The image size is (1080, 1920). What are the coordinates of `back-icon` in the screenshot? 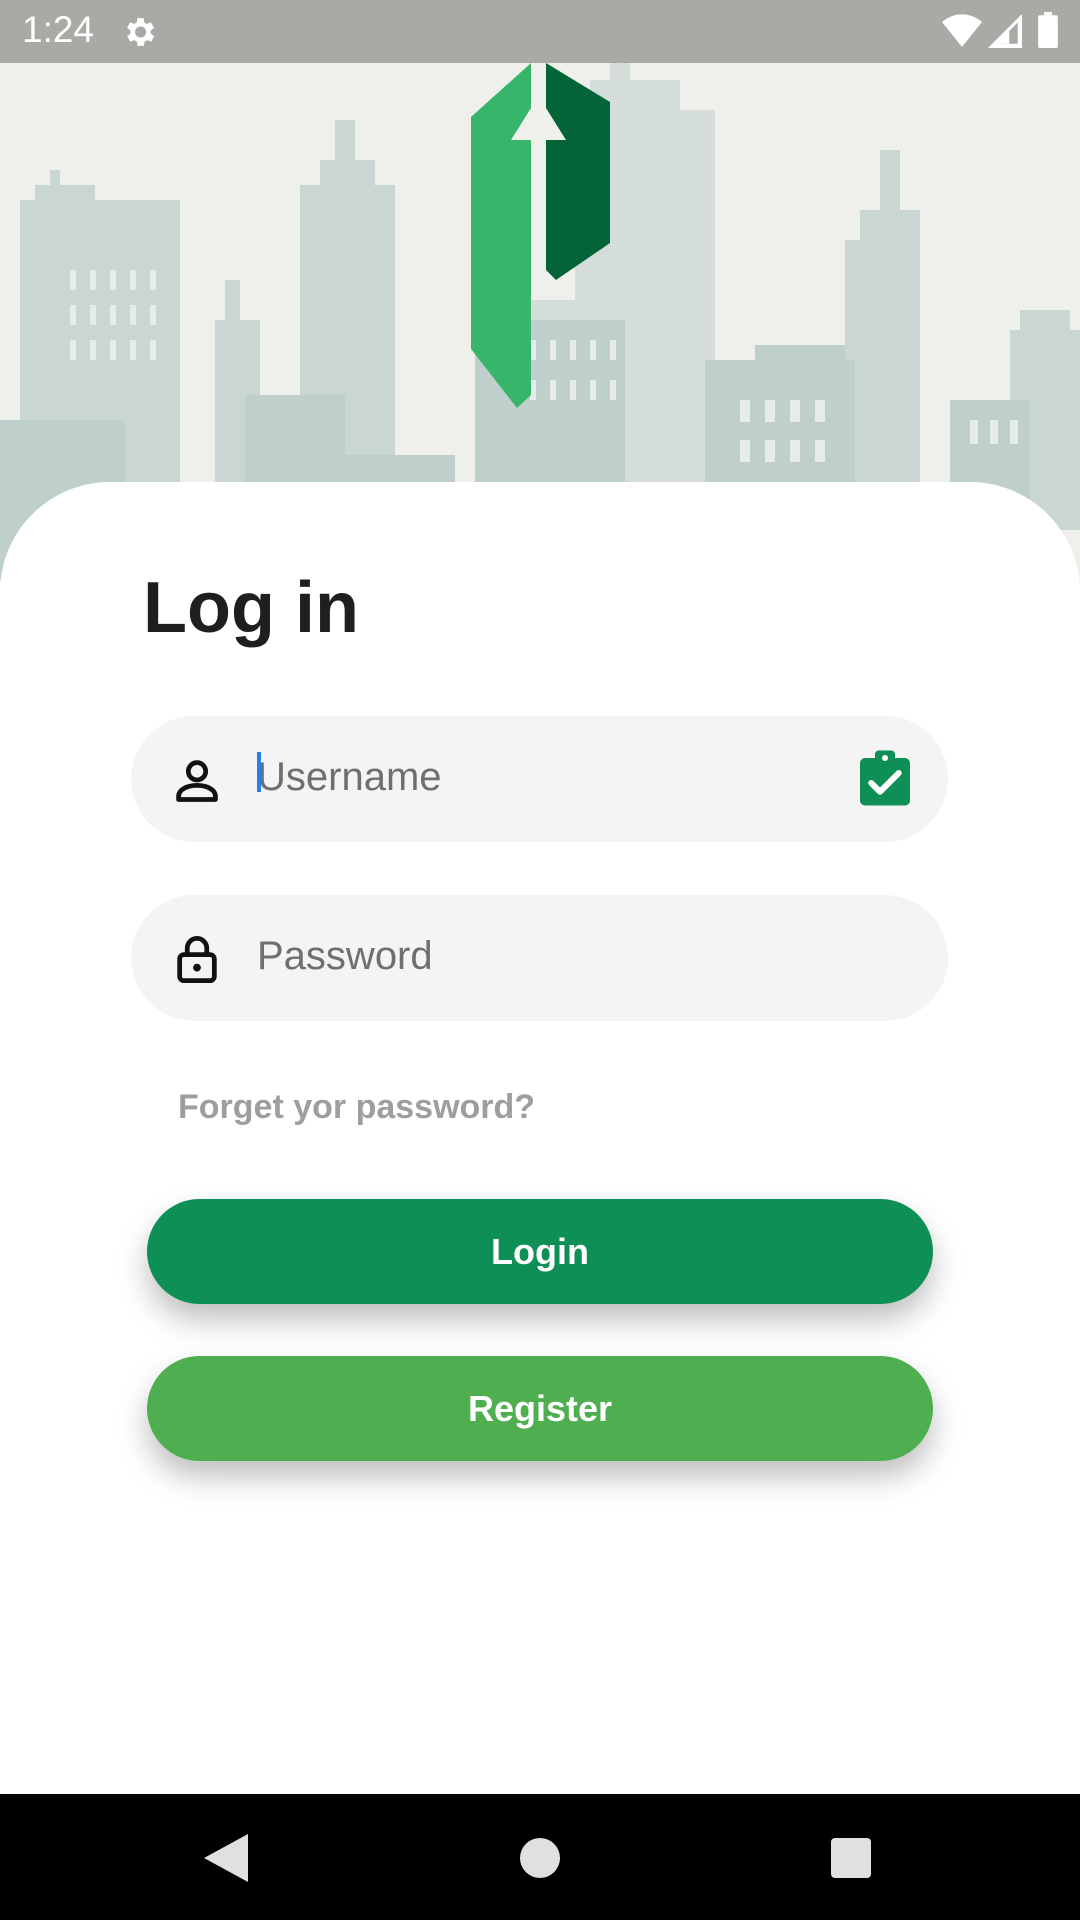 It's located at (226, 1858).